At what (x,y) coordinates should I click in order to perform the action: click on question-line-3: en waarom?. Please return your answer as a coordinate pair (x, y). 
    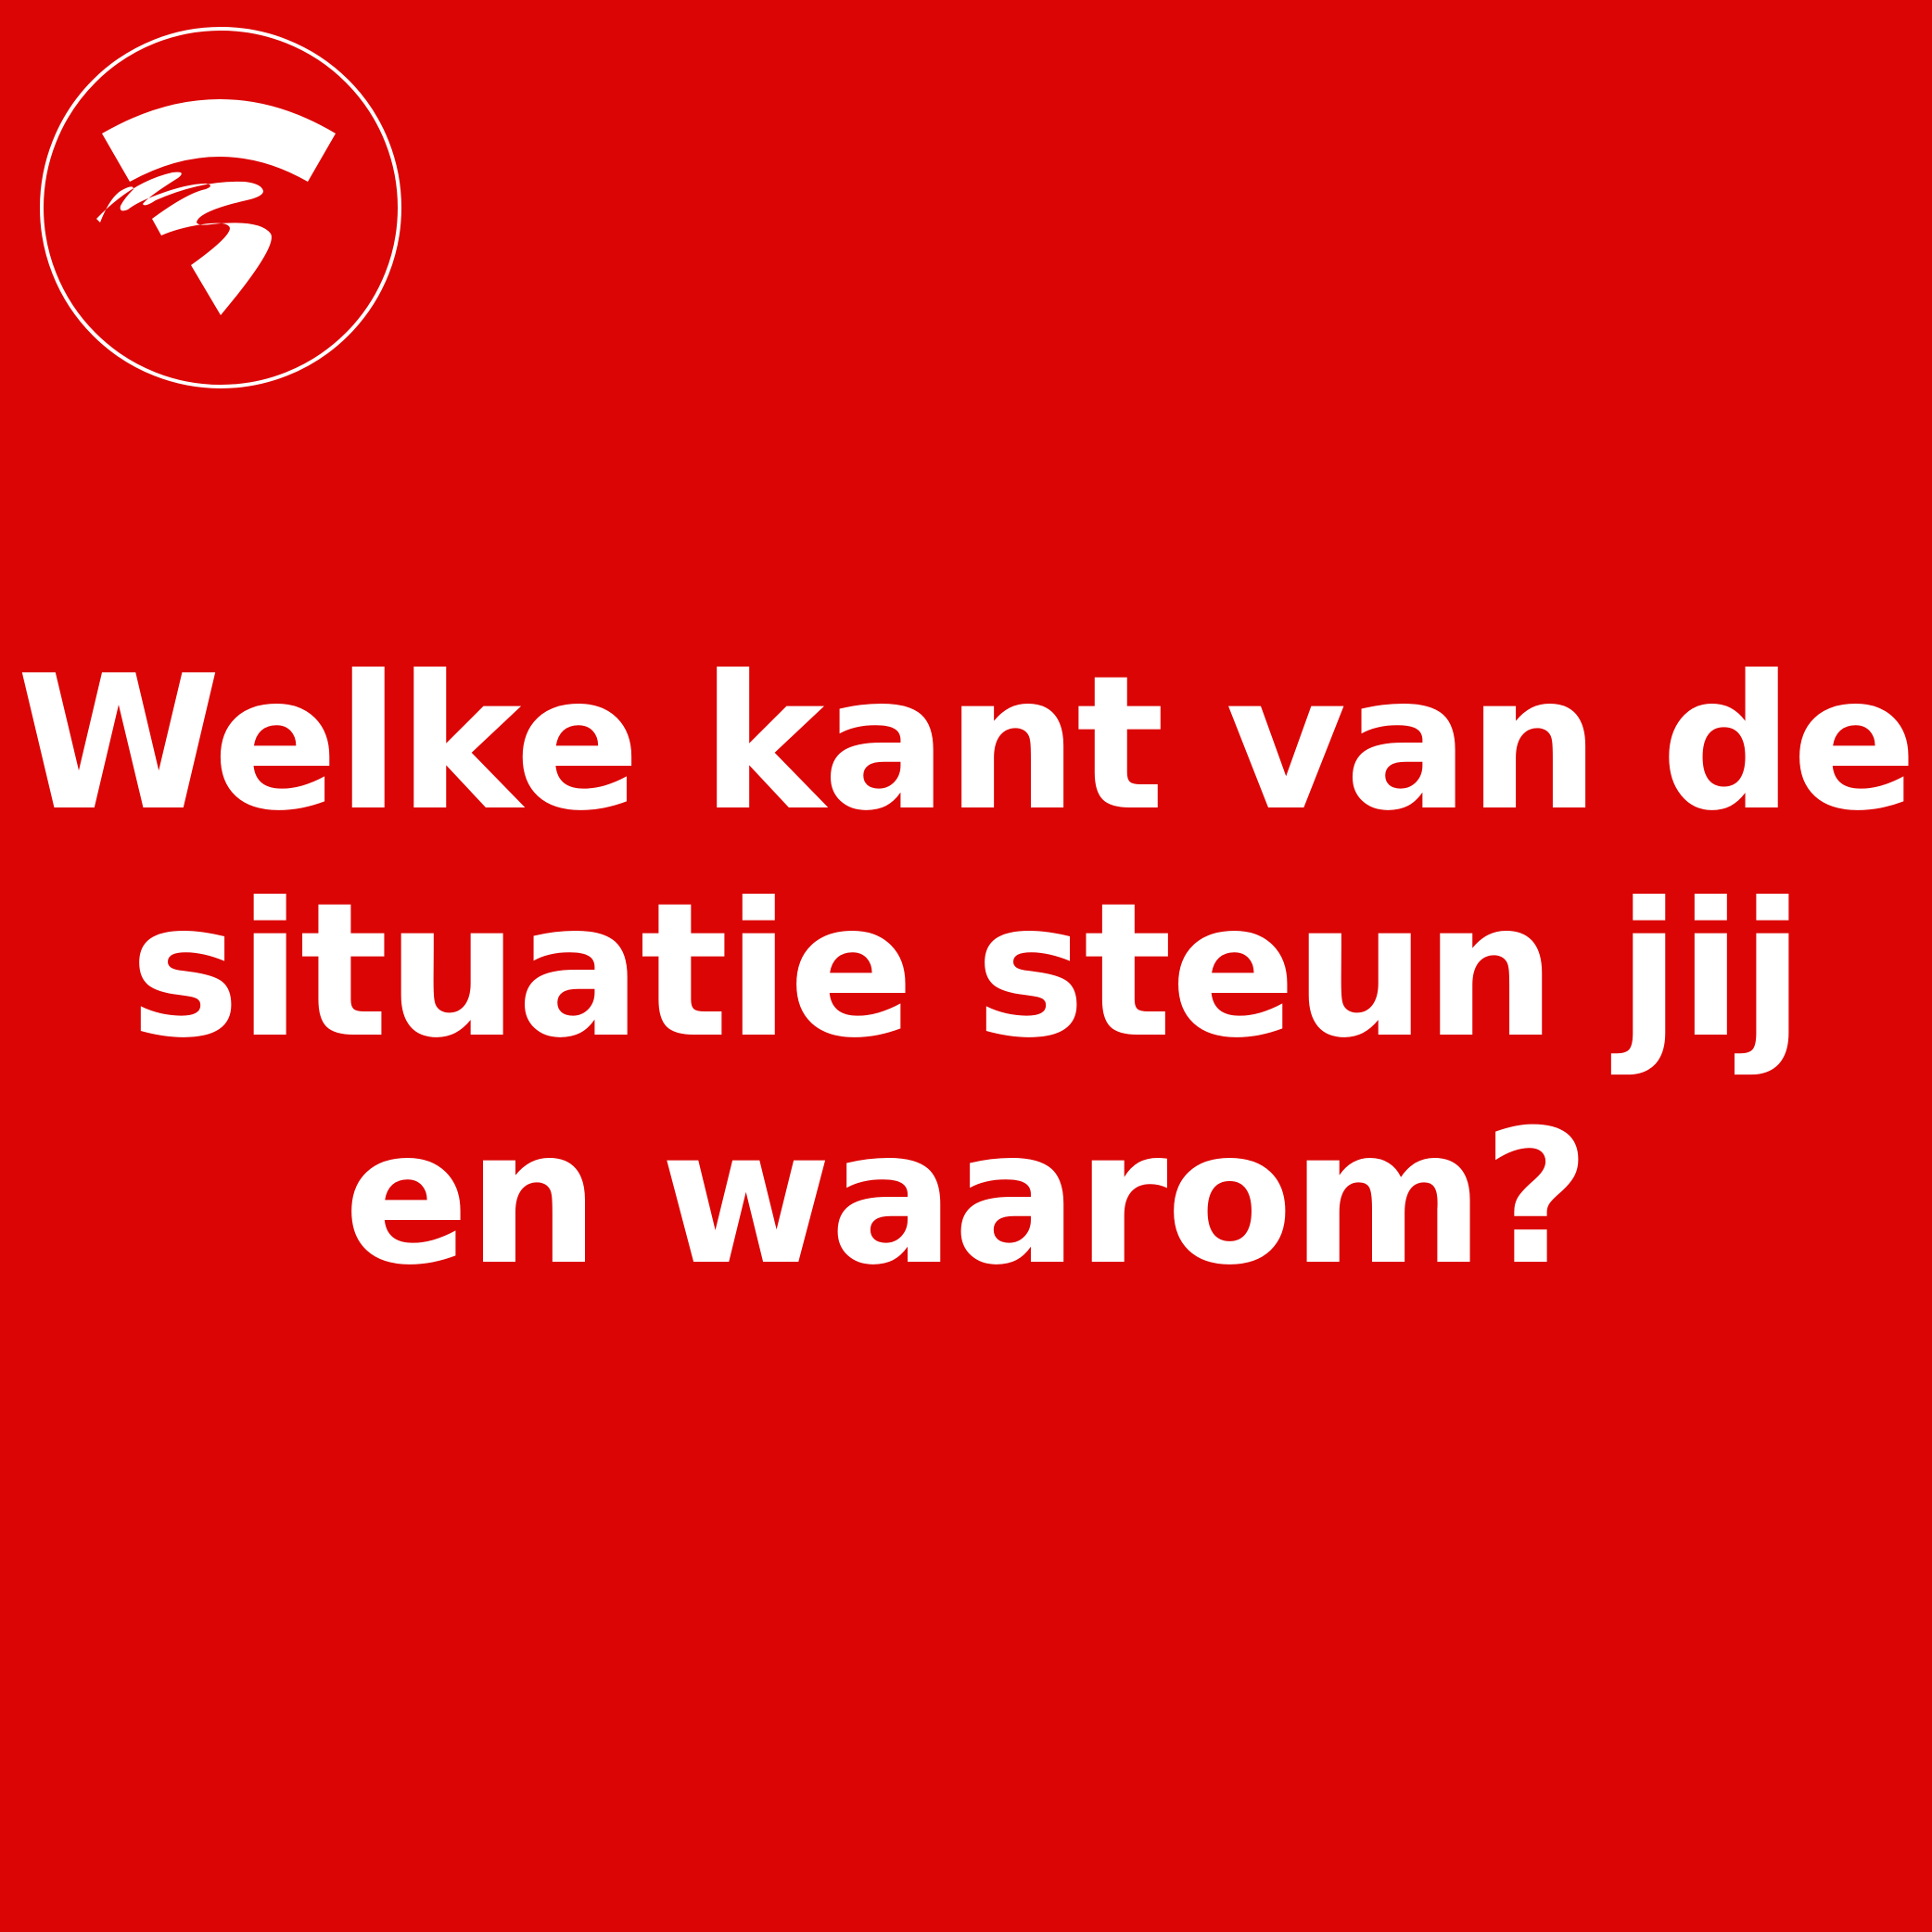
    Looking at the image, I should click on (967, 1198).